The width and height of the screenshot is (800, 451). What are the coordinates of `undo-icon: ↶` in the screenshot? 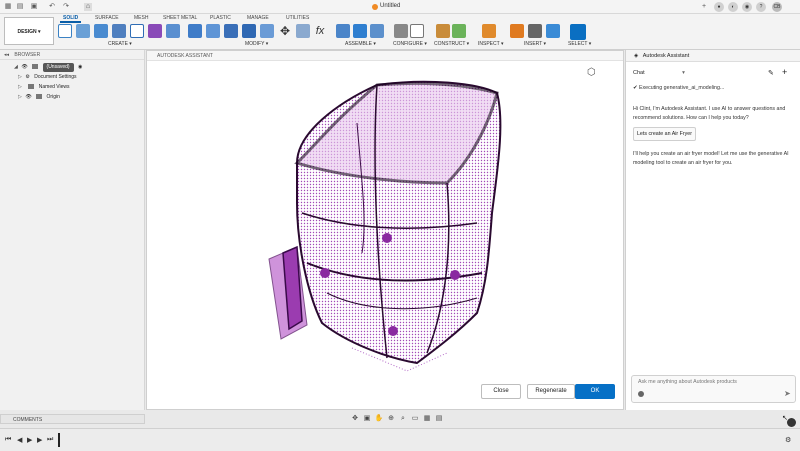 It's located at (52, 7).